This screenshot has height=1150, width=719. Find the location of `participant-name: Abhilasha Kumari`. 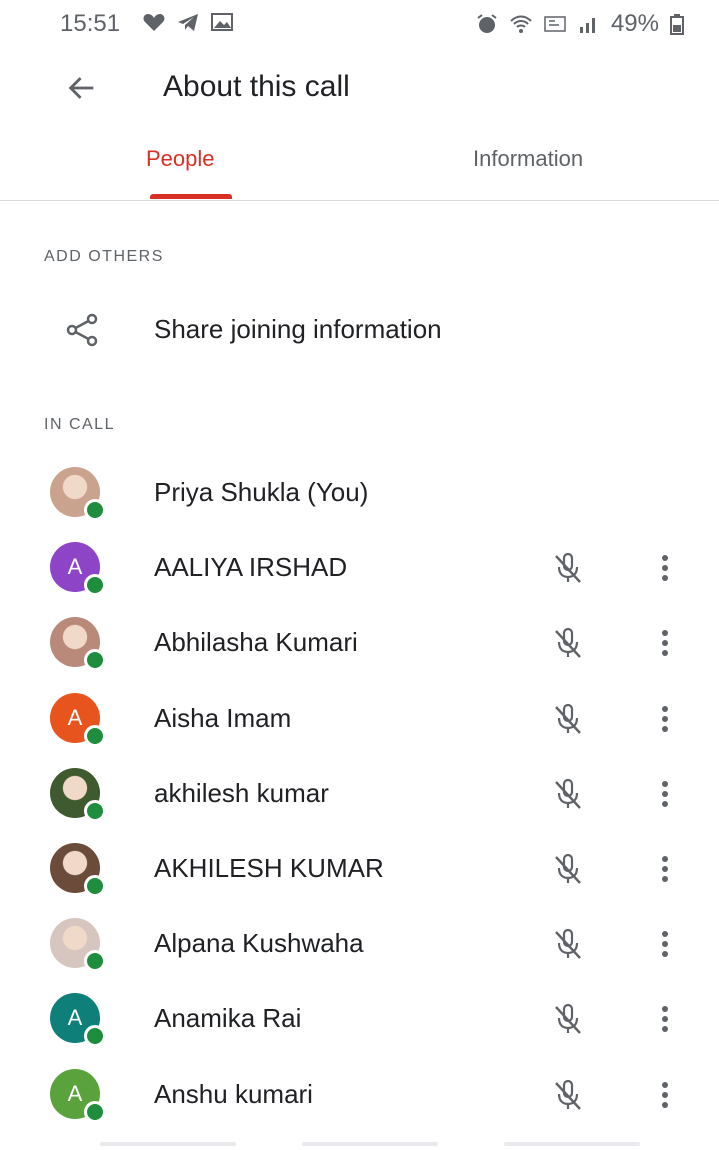

participant-name: Abhilasha Kumari is located at coordinates (256, 642).